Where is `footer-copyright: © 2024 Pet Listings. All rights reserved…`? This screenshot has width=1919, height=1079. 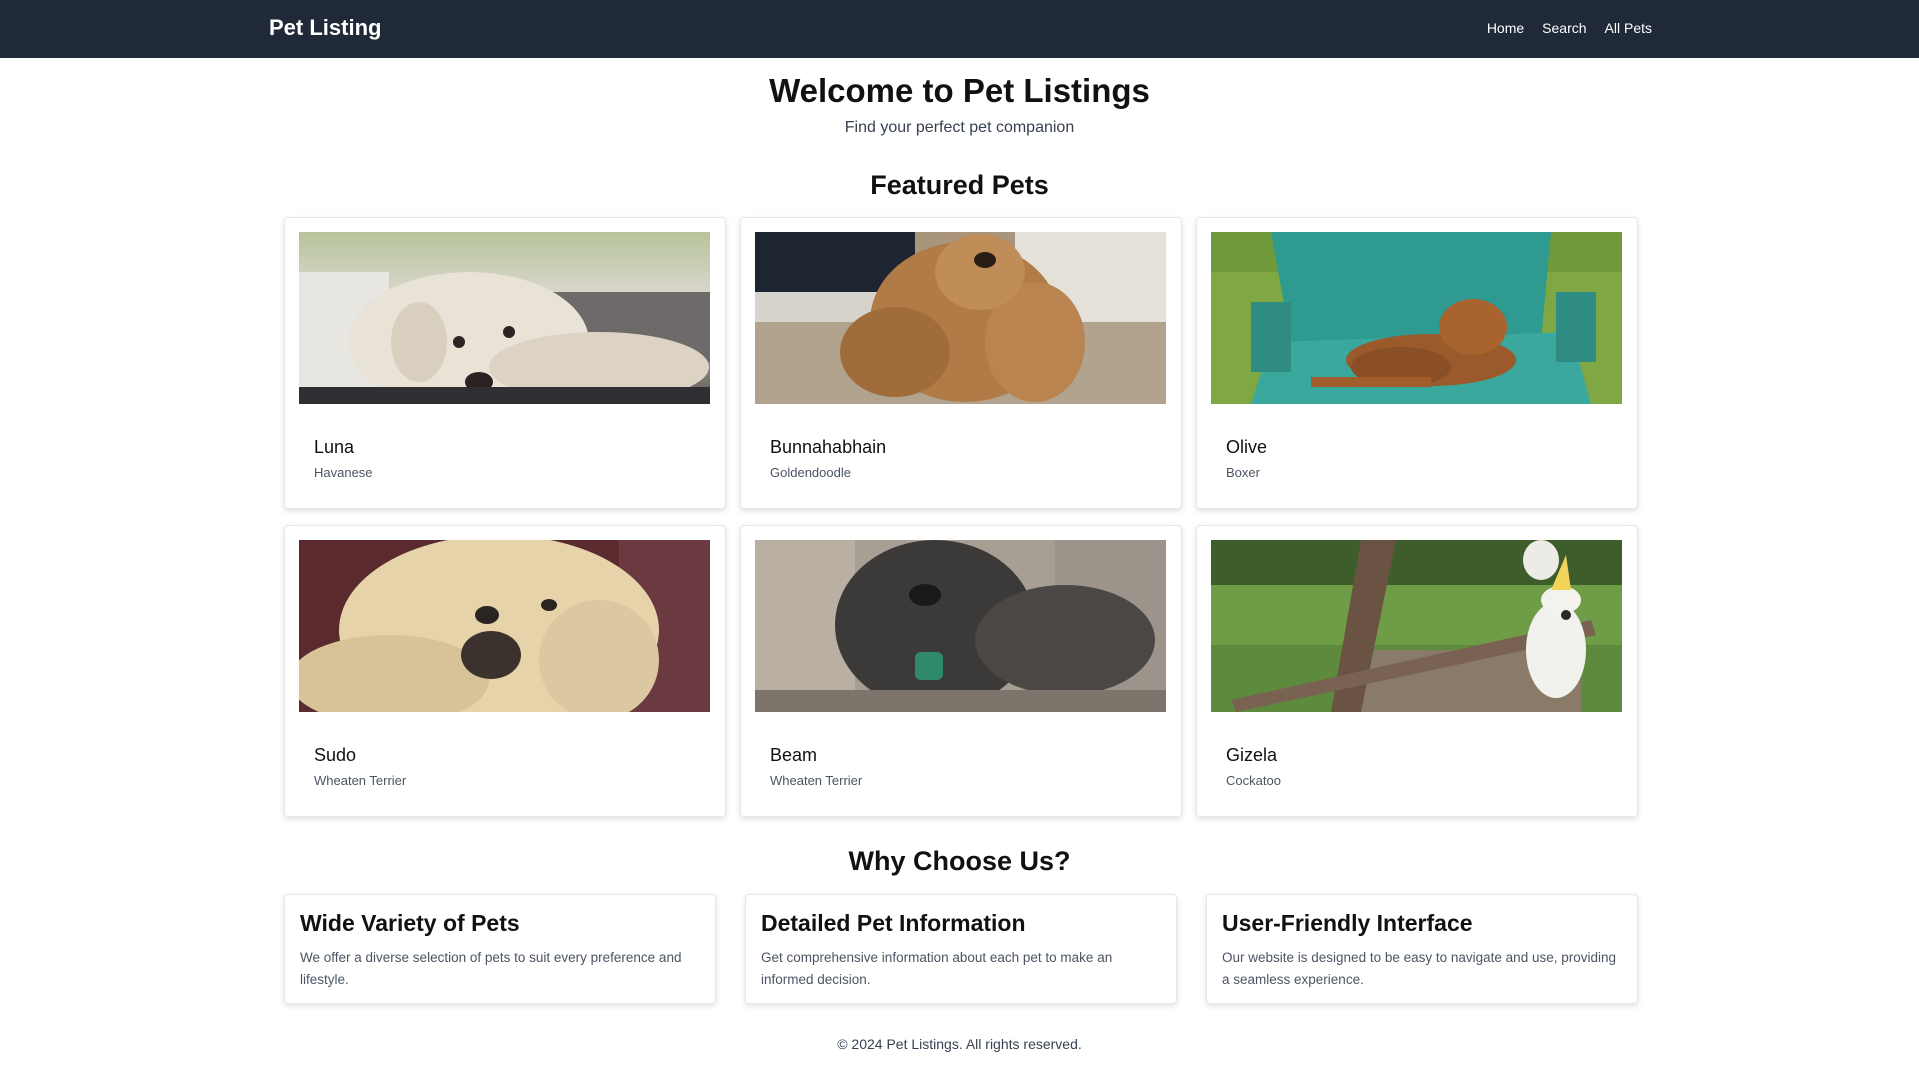
footer-copyright: © 2024 Pet Listings. All rights reserved… is located at coordinates (959, 1044).